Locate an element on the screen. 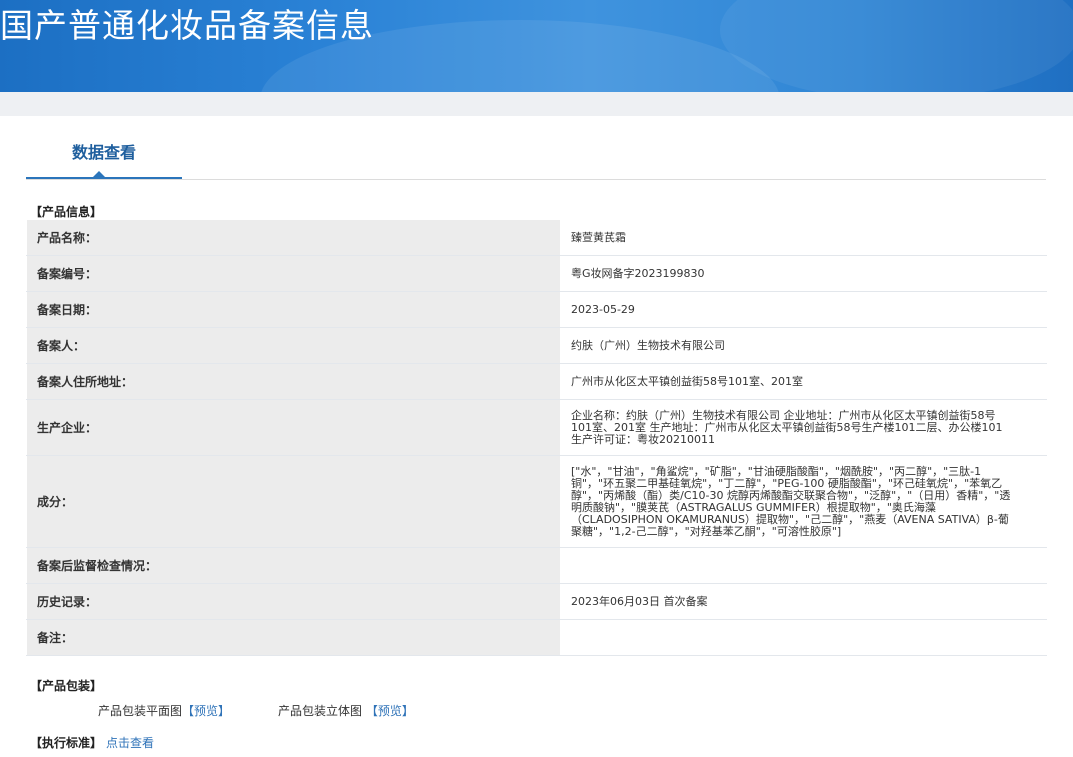  tab-data-view: 数据查看 is located at coordinates (104, 155).